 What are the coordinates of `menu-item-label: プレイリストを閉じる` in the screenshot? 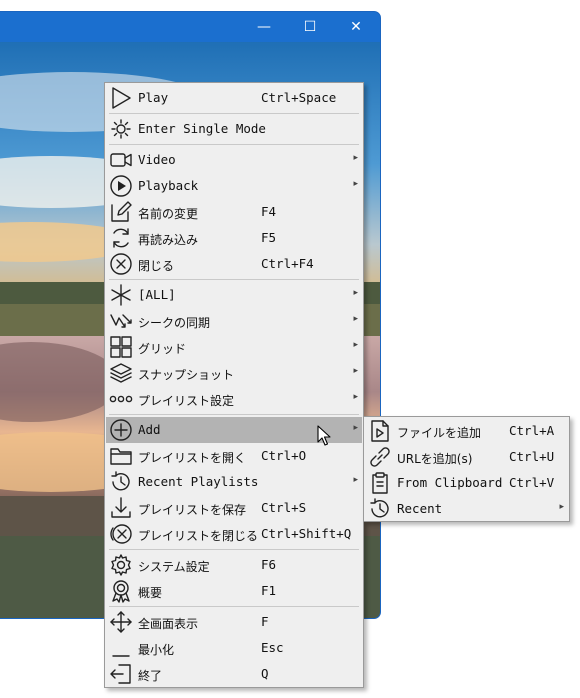 It's located at (198, 536).